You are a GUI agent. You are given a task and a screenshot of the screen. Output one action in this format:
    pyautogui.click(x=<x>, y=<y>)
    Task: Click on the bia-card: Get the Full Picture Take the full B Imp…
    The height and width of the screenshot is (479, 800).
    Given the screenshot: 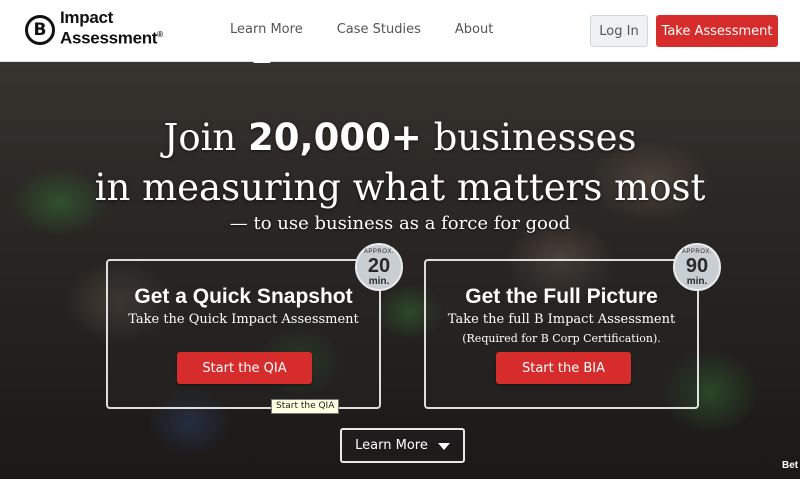 What is the action you would take?
    pyautogui.click(x=561, y=334)
    